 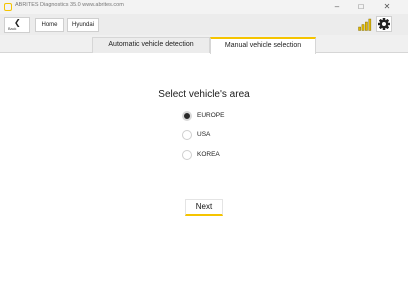 What do you see at coordinates (8, 7) in the screenshot?
I see `abrites-logo-icon` at bounding box center [8, 7].